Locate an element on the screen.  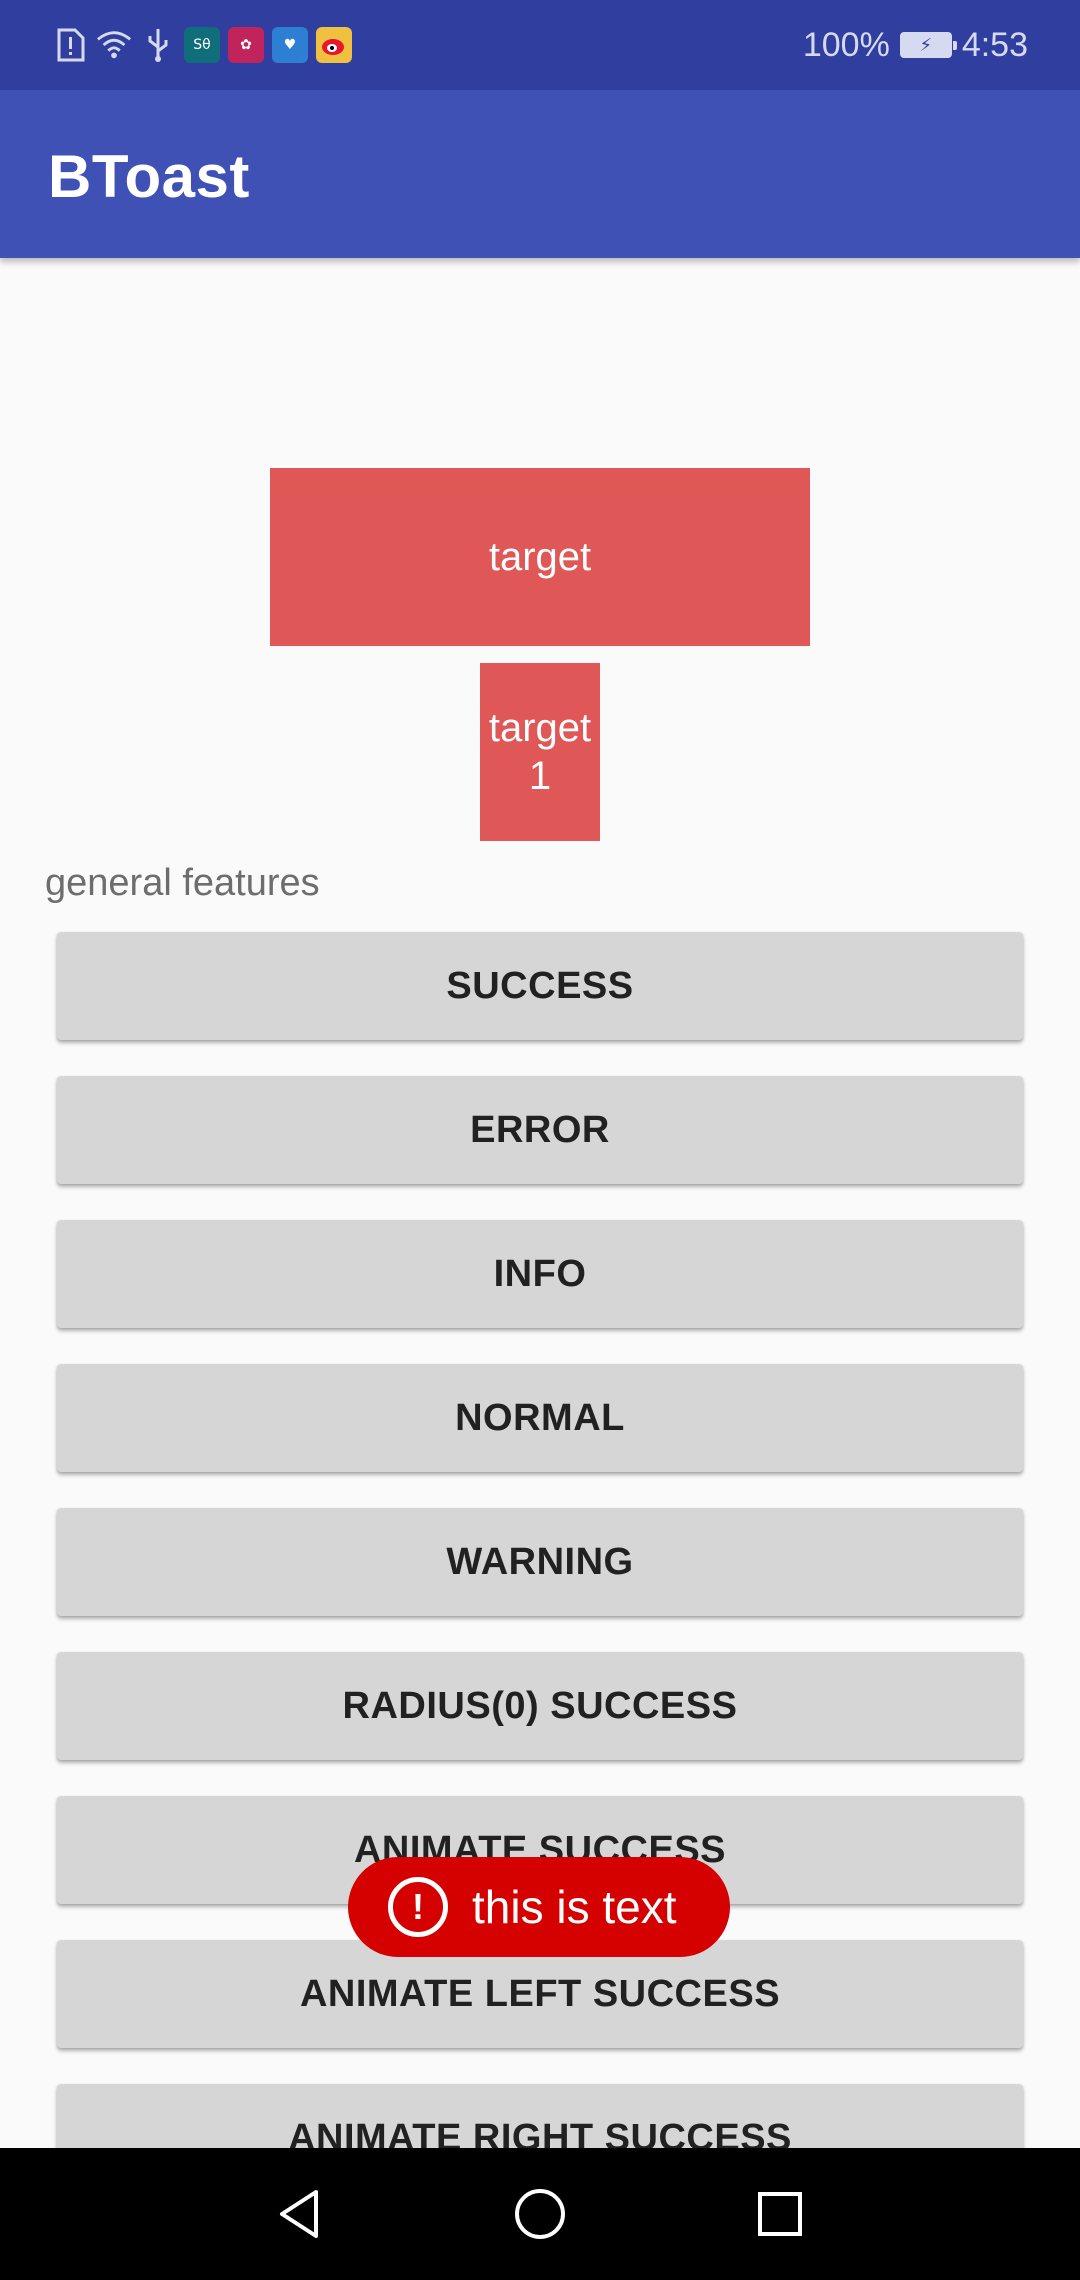
app-icon-3: ♥ is located at coordinates (290, 45).